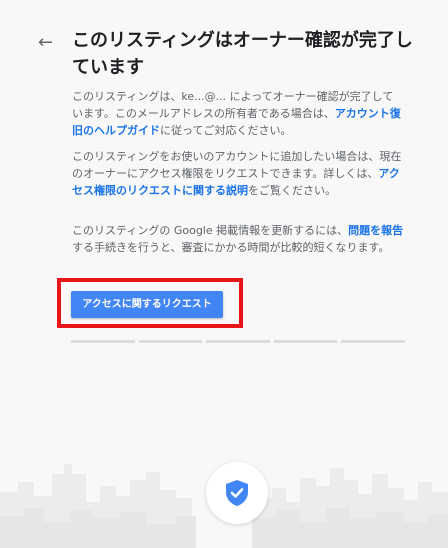 The height and width of the screenshot is (548, 448). Describe the element at coordinates (231, 247) in the screenshot. I see `report-issue-text-end: する手続きを行うと、審査にかかる時間が比較的短くなります。` at that location.